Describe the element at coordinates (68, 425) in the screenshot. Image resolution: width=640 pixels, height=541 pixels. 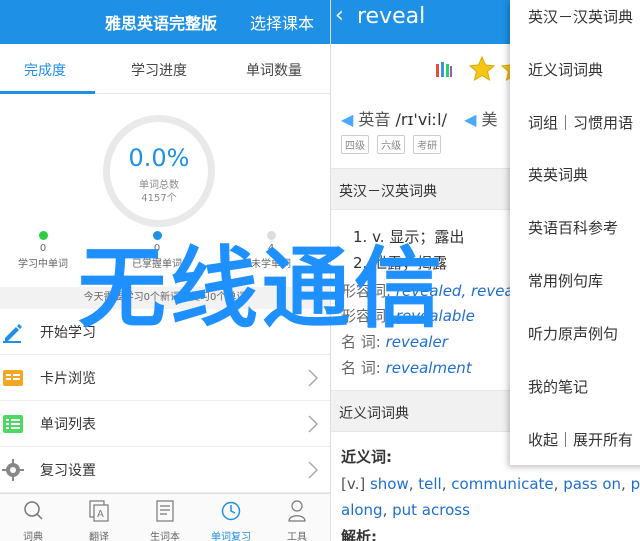
I see `menu-label: 单词列表` at that location.